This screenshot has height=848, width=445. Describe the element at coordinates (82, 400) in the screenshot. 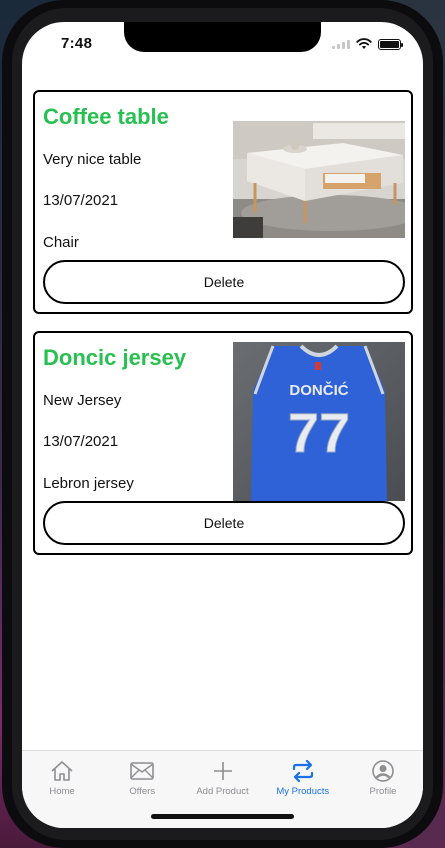

I see `product-description: New Jersey` at that location.